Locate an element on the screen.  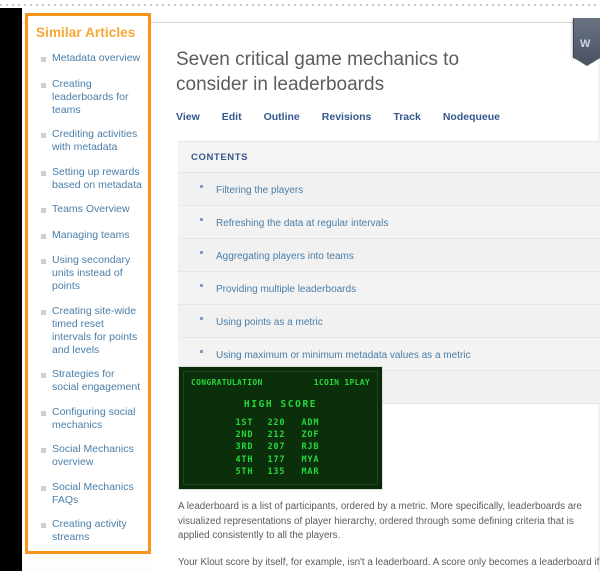
arcade-rank: 3RD is located at coordinates (244, 447).